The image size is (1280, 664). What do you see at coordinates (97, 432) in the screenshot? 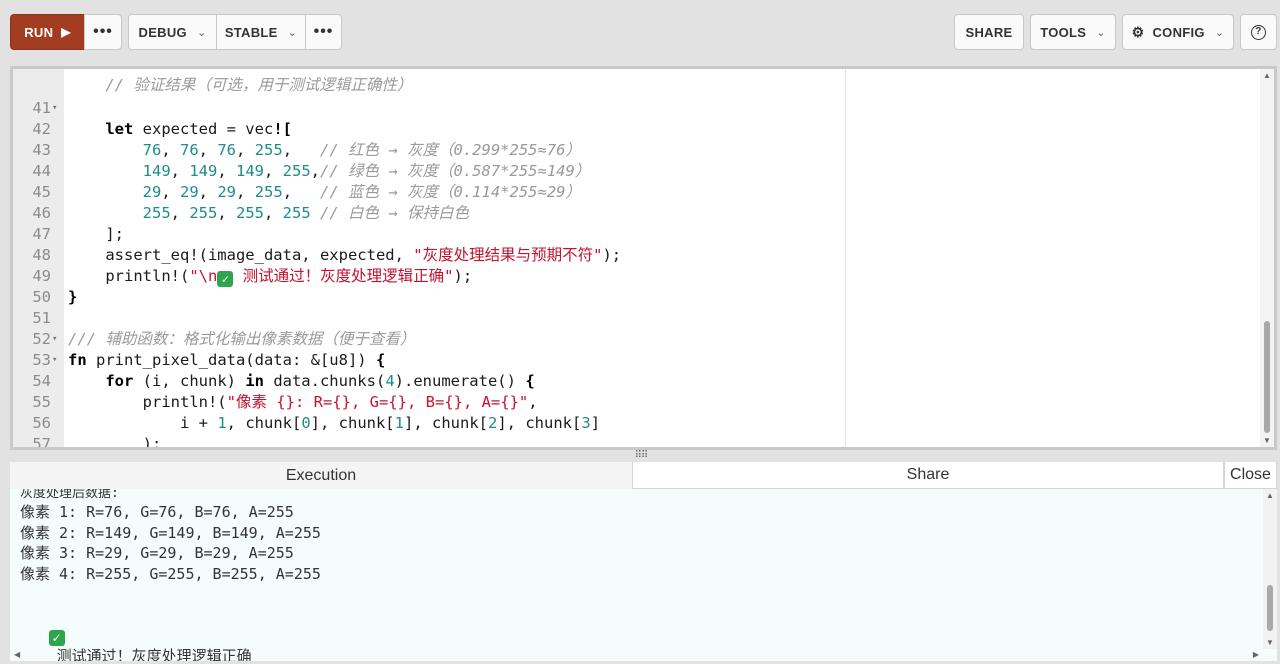
I see `code-line: 56 );` at bounding box center [97, 432].